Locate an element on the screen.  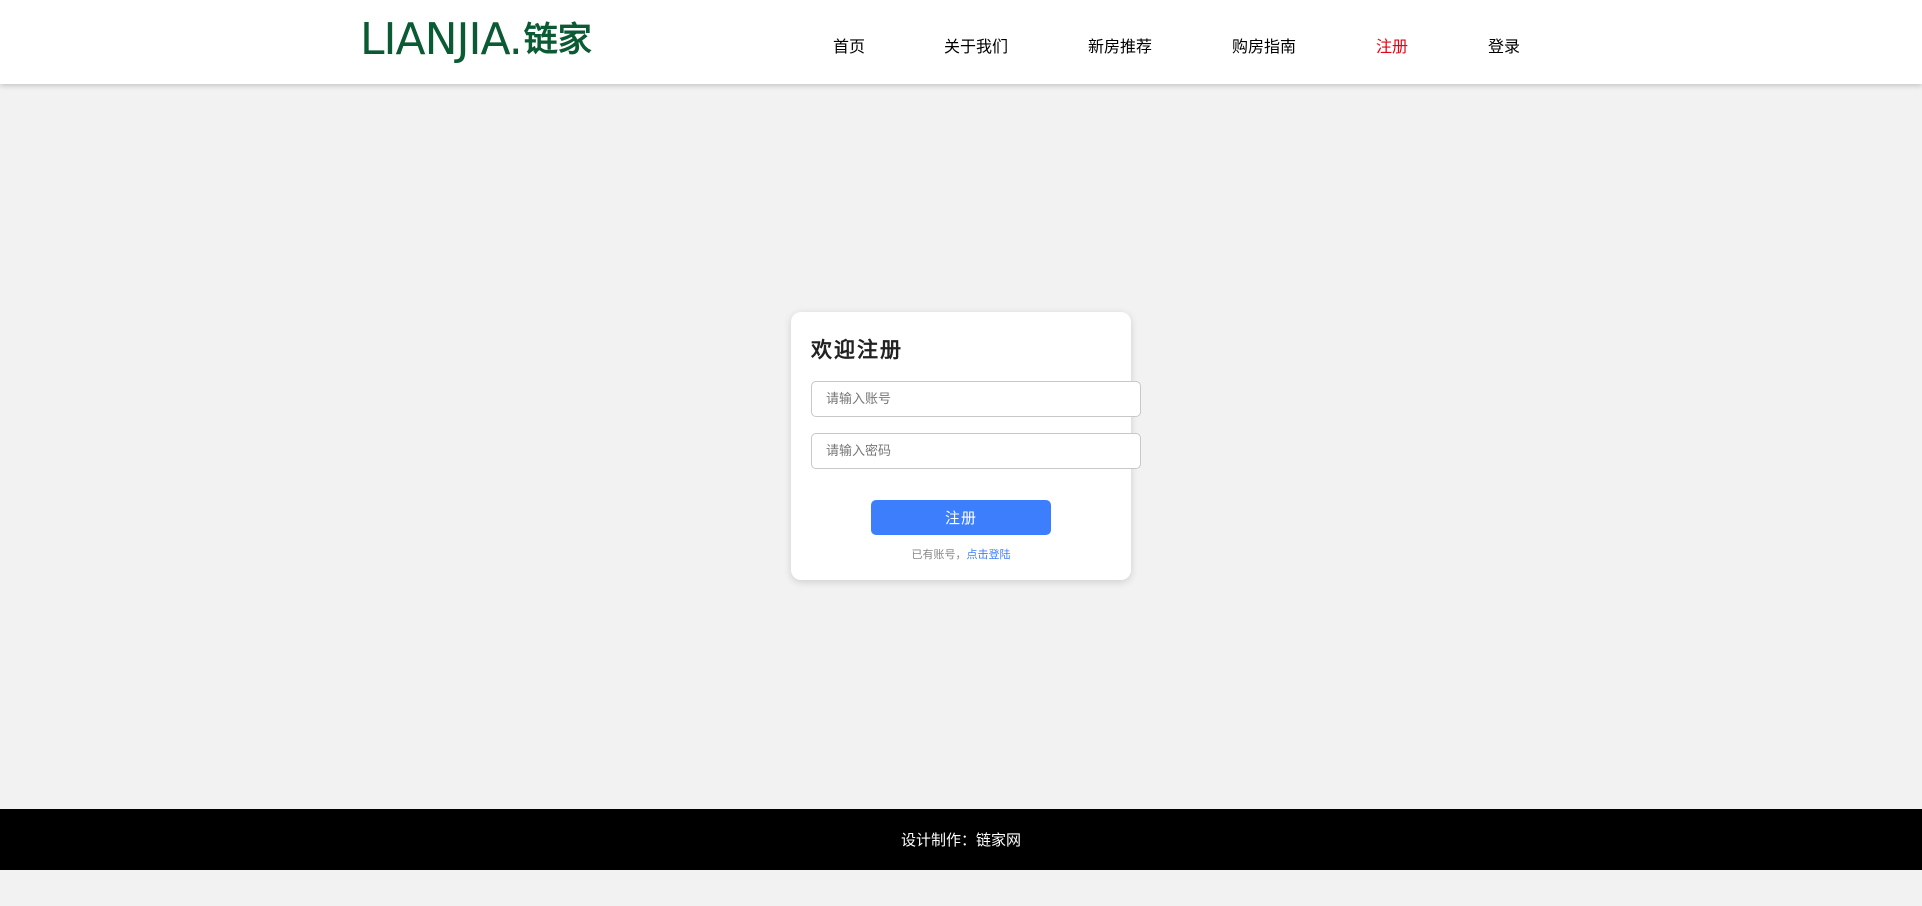
nav-item-home: 首页 is located at coordinates (849, 45).